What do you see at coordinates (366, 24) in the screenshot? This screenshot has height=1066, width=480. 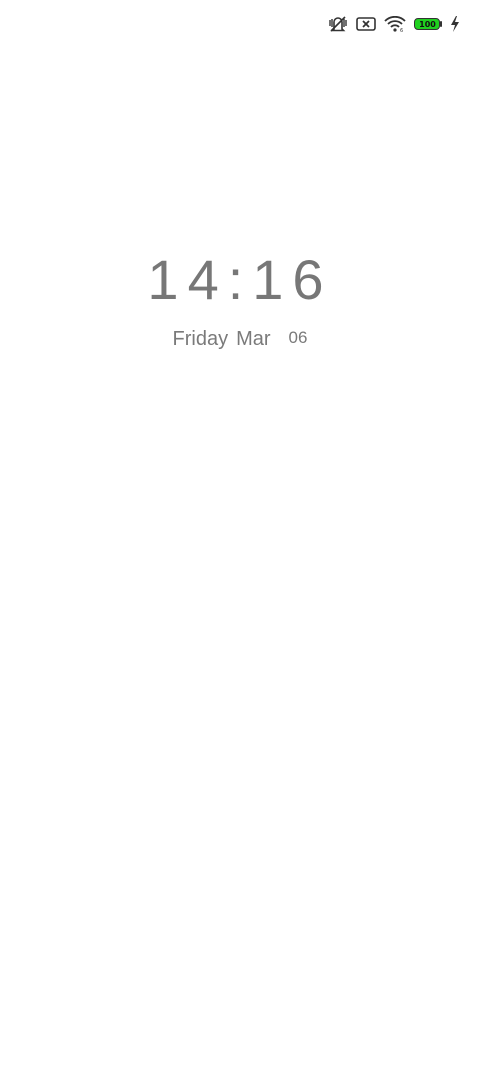 I see `no-sim-icon` at bounding box center [366, 24].